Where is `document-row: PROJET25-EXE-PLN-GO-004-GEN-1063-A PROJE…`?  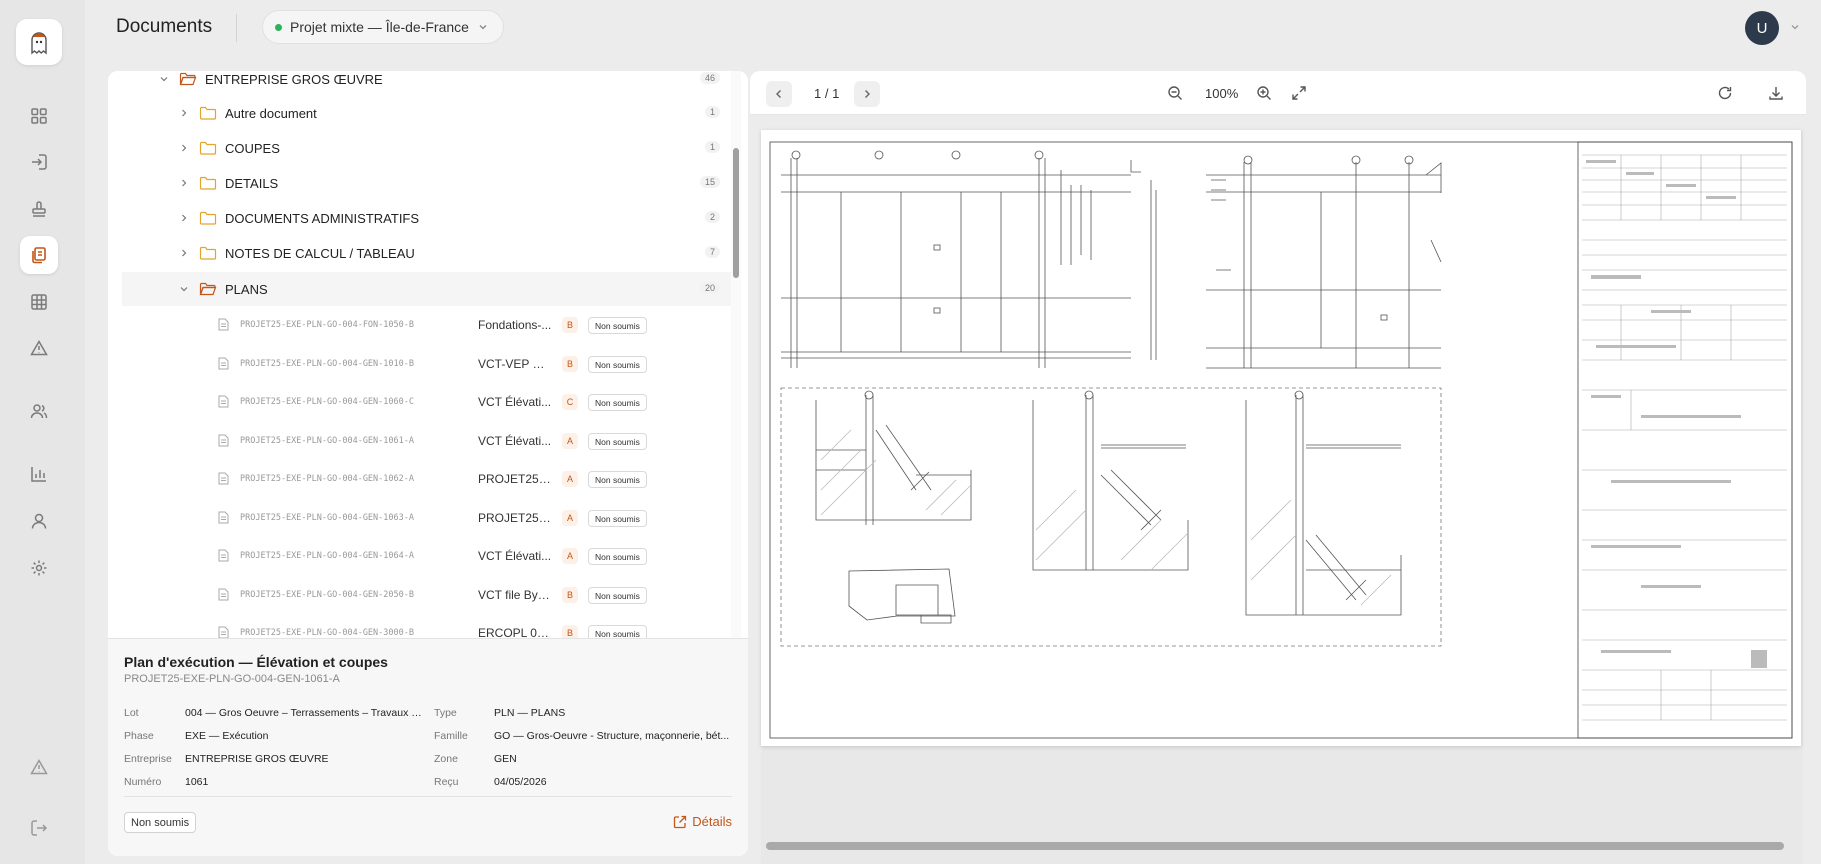 document-row: PROJET25-EXE-PLN-GO-004-GEN-1063-A PROJE… is located at coordinates (428, 518).